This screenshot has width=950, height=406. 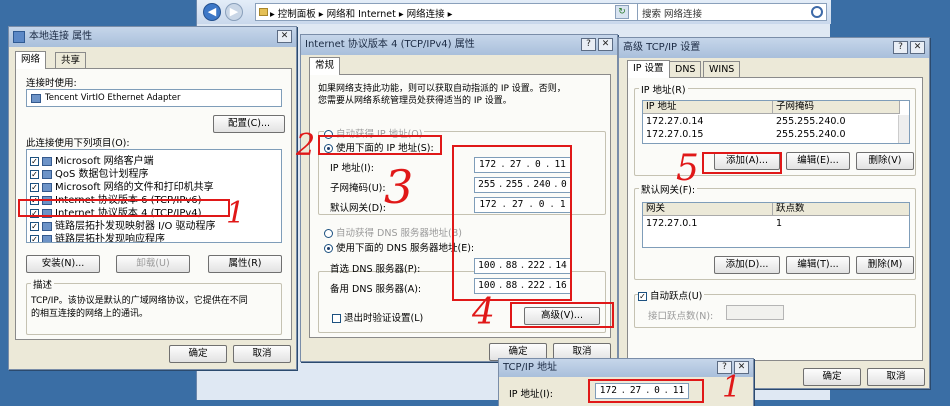 I want to click on refresh-icon: ↻, so click(x=622, y=12).